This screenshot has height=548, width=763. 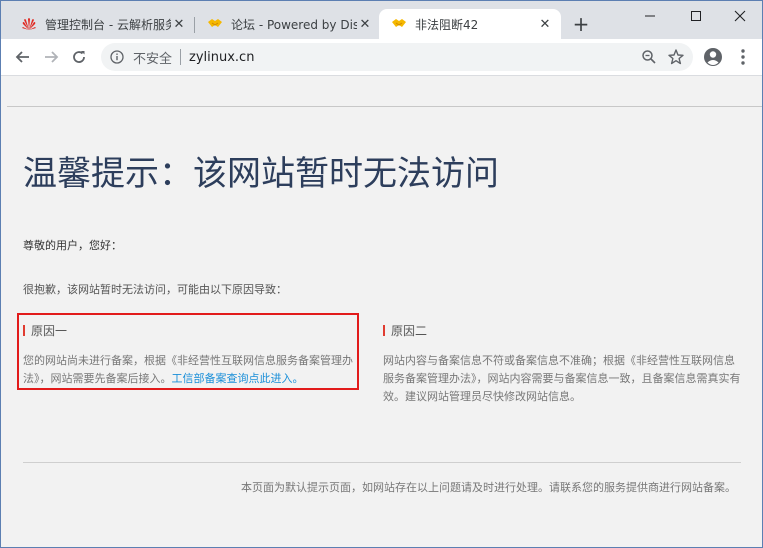 What do you see at coordinates (581, 24) in the screenshot?
I see `new-tab-button: +` at bounding box center [581, 24].